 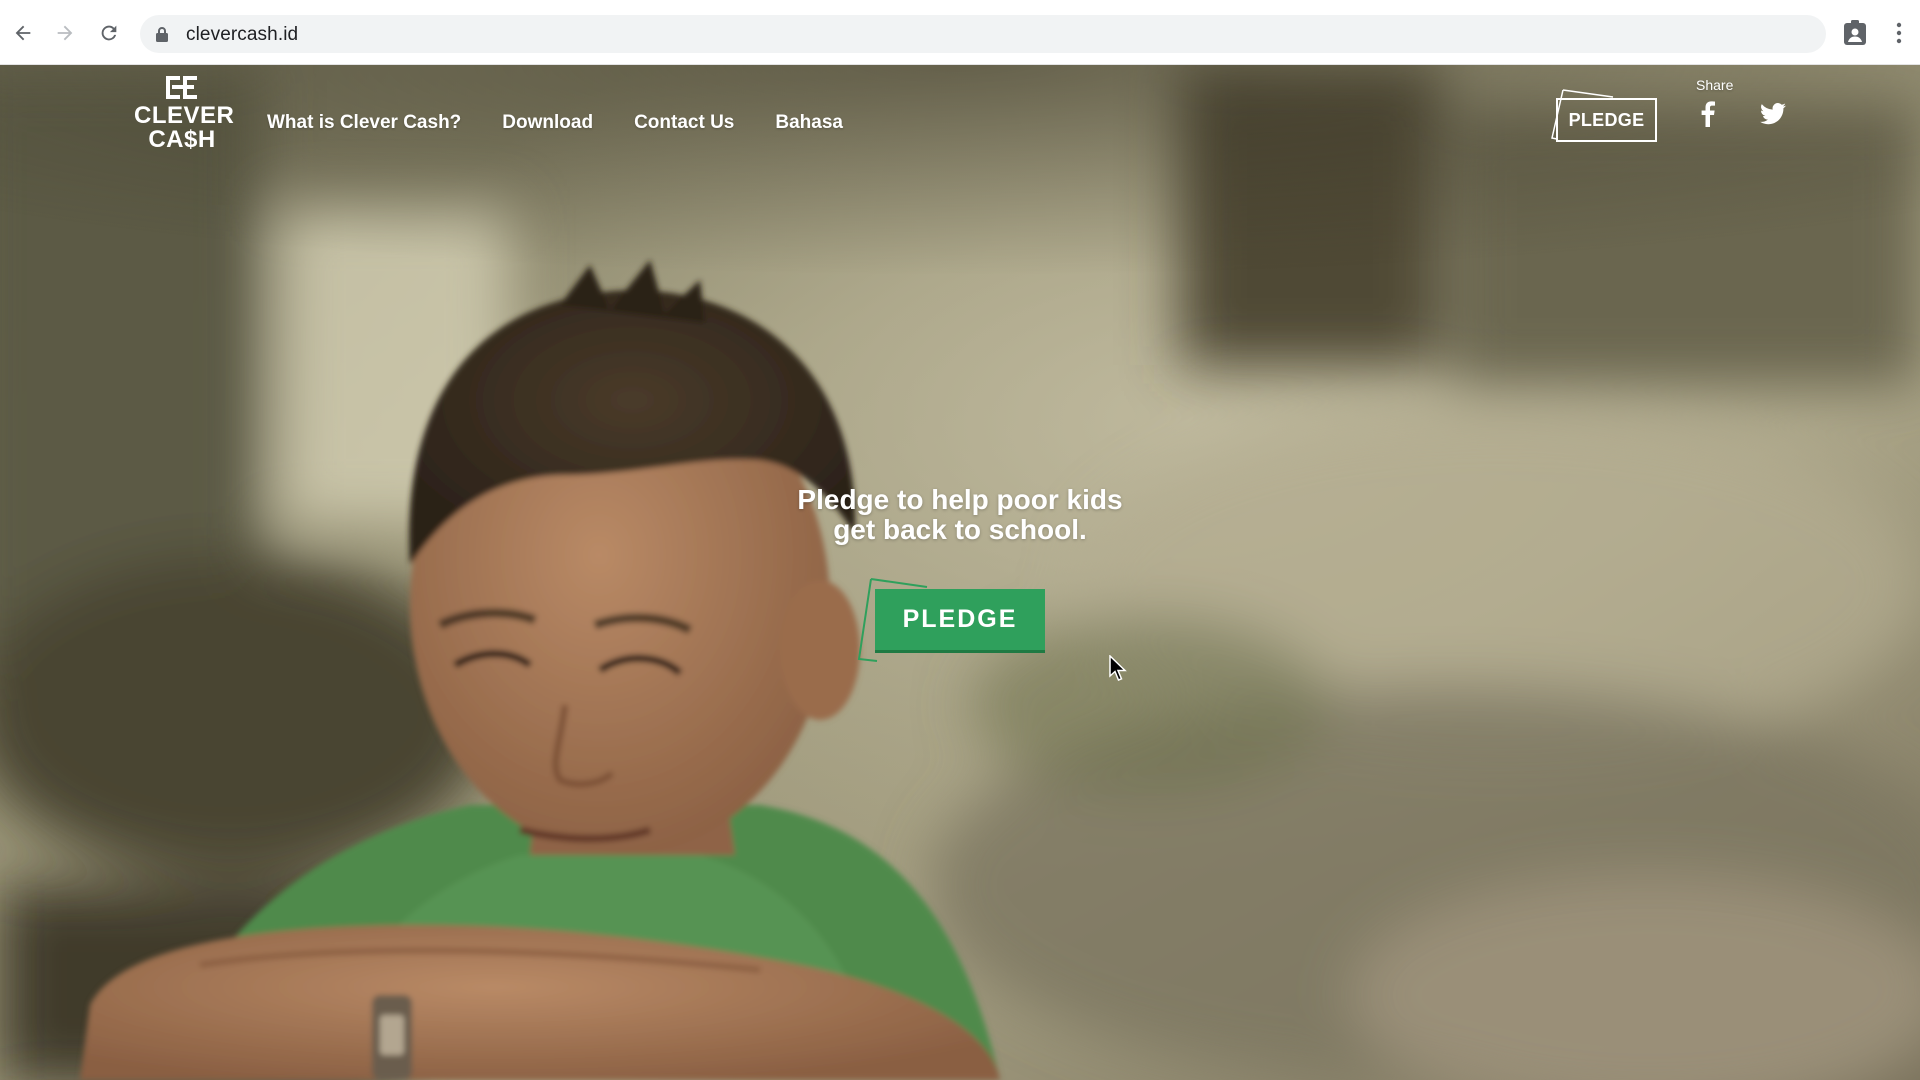 I want to click on browser-toolbar: clevercash.id, so click(x=960, y=32).